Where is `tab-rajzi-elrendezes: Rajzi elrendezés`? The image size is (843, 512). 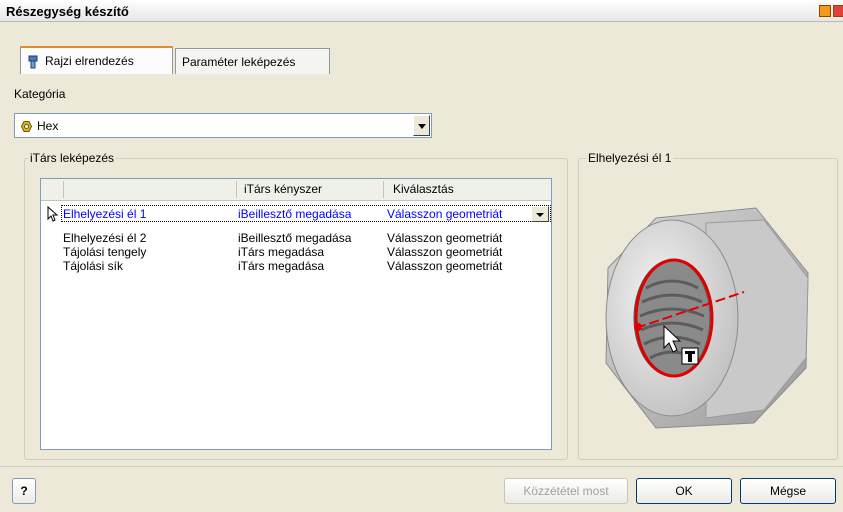 tab-rajzi-elrendezes: Rajzi elrendezés is located at coordinates (96, 61).